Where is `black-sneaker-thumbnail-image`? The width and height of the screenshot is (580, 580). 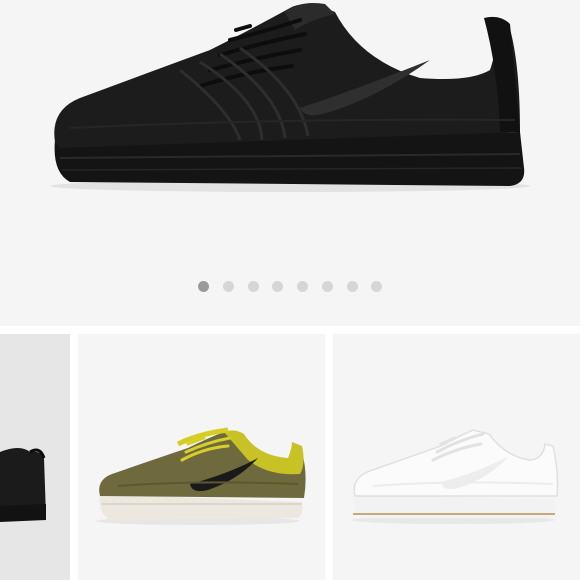 black-sneaker-thumbnail-image is located at coordinates (23, 485).